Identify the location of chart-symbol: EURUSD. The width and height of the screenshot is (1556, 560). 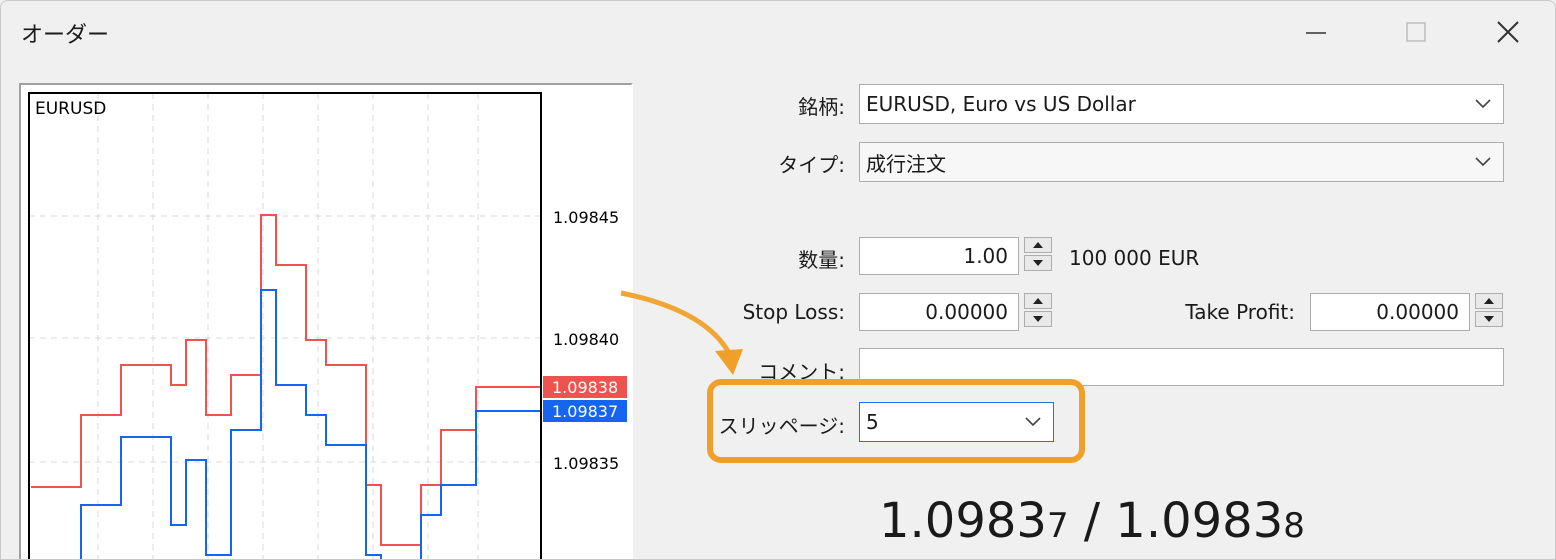
(70, 109).